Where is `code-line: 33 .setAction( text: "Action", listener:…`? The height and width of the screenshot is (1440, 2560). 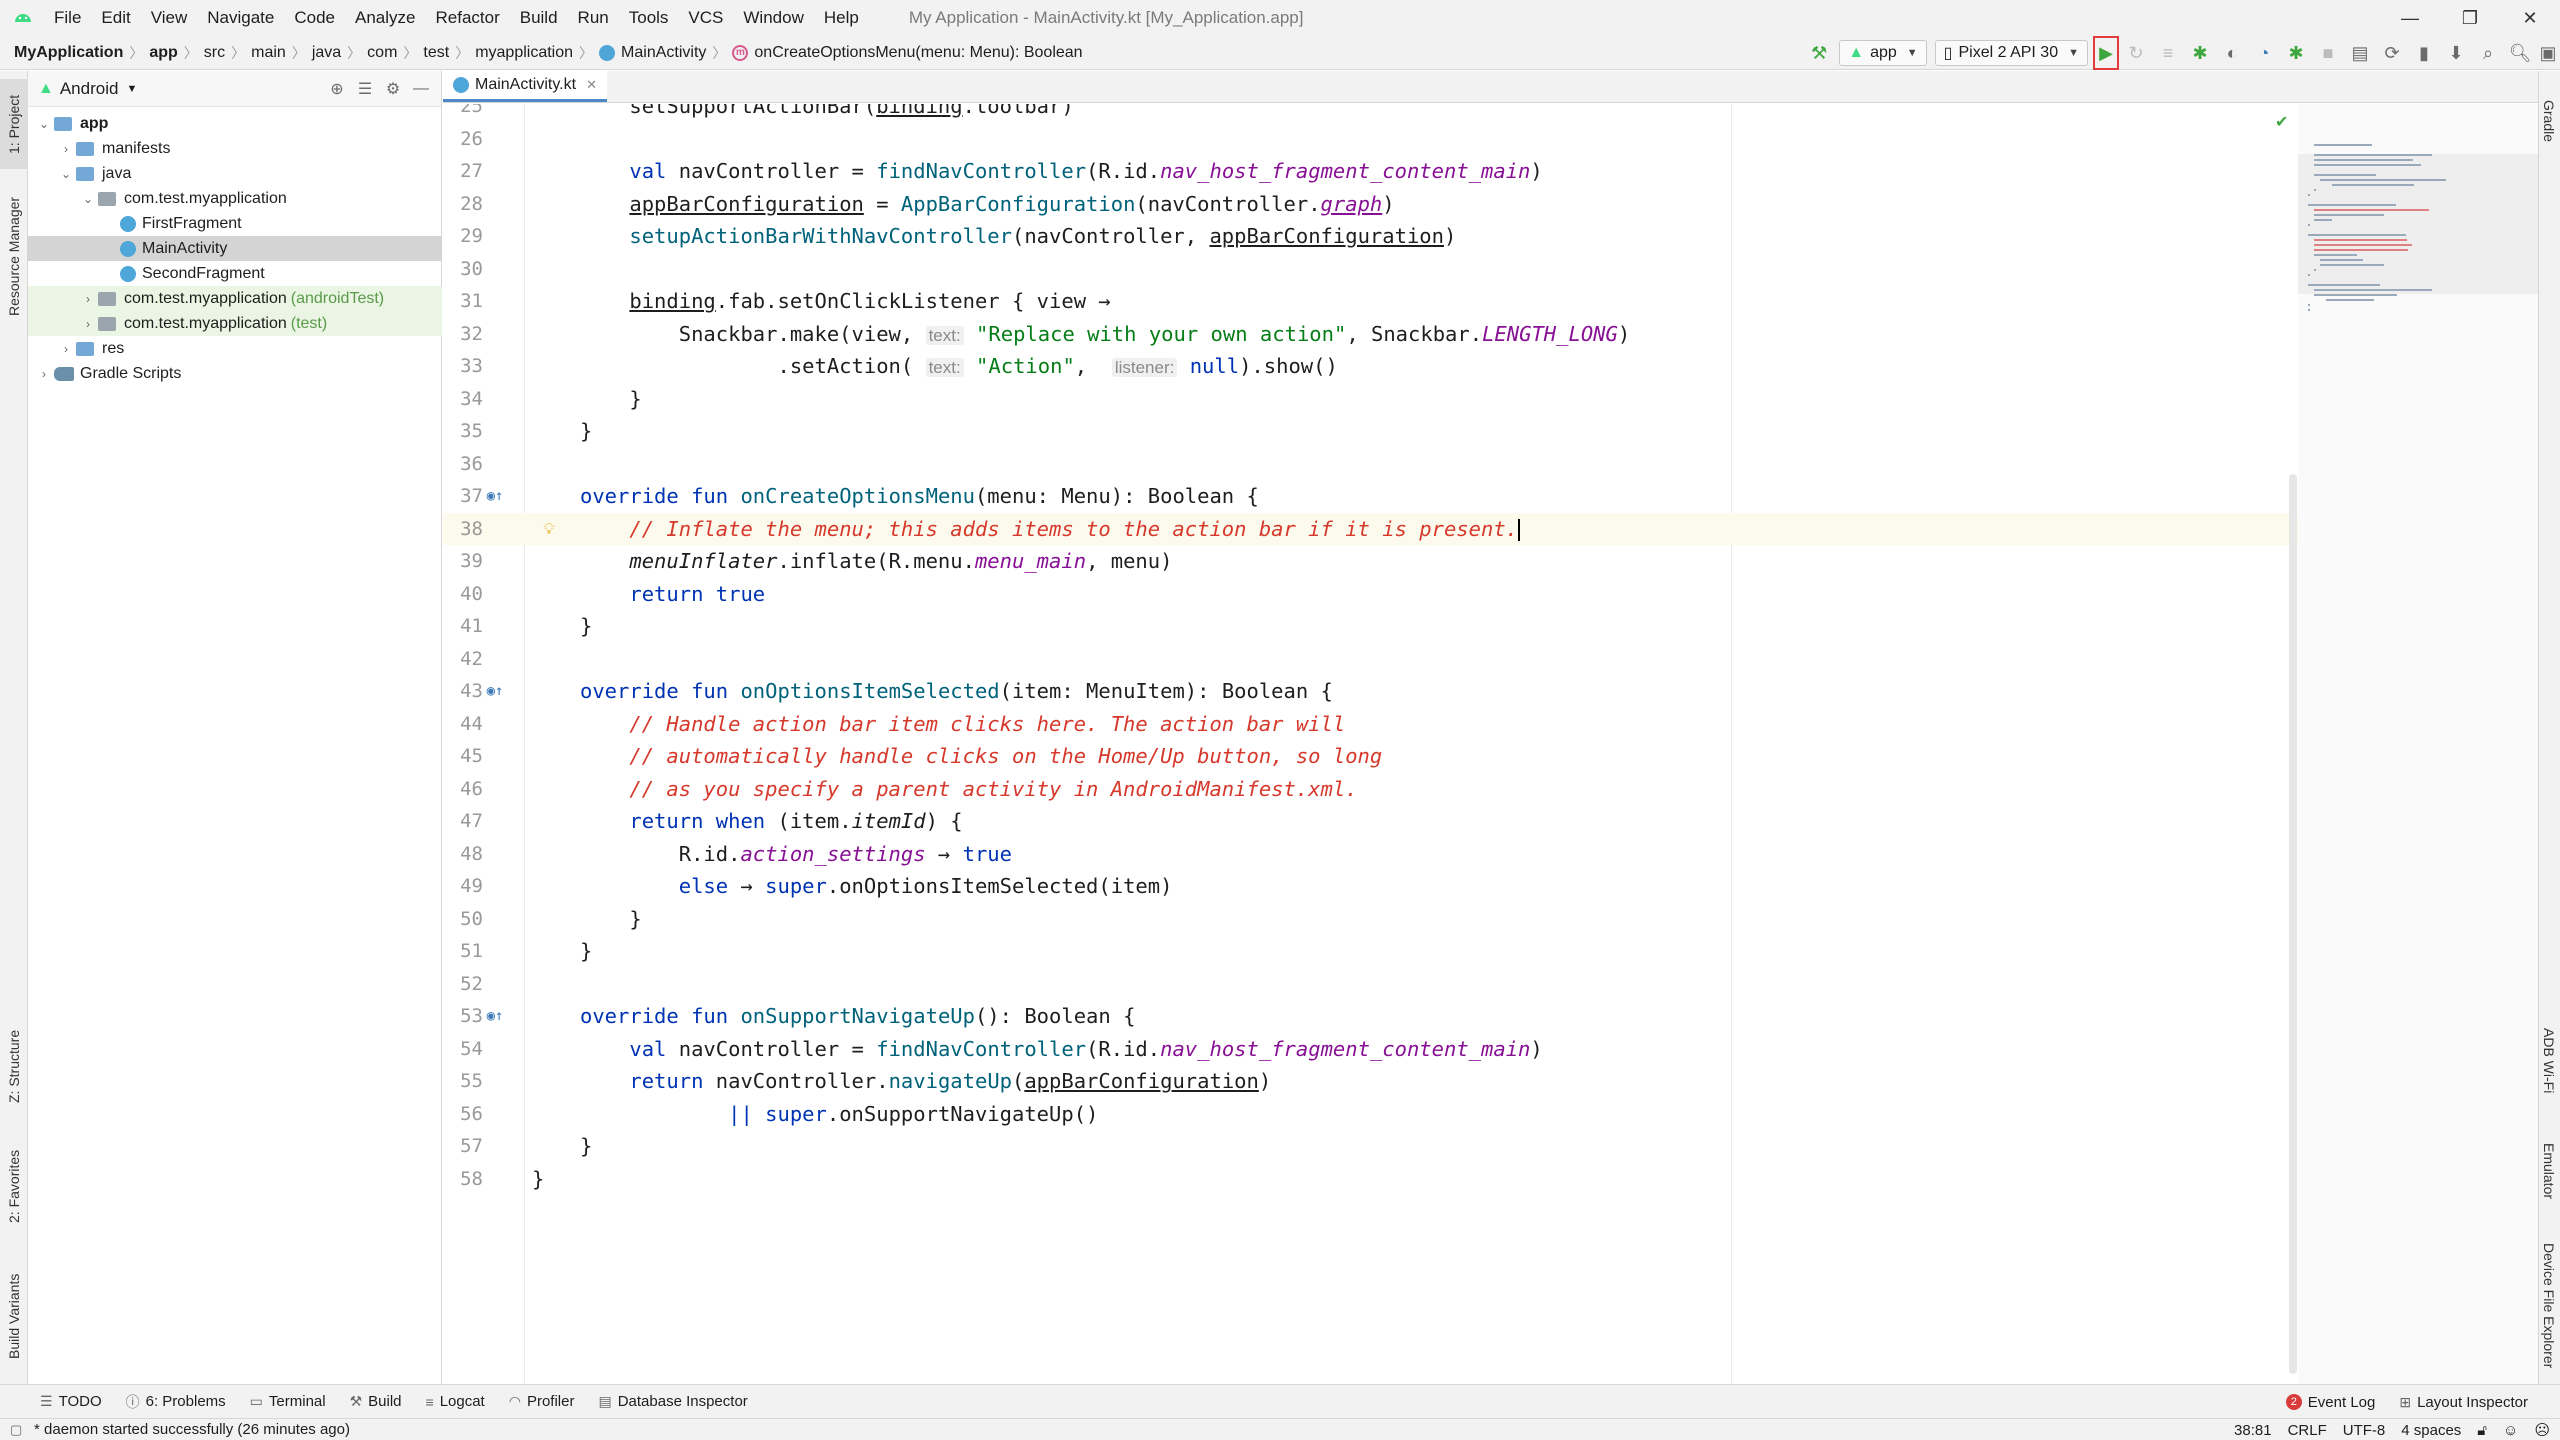 code-line: 33 .setAction( text: "Action", listener:… is located at coordinates (1443, 366).